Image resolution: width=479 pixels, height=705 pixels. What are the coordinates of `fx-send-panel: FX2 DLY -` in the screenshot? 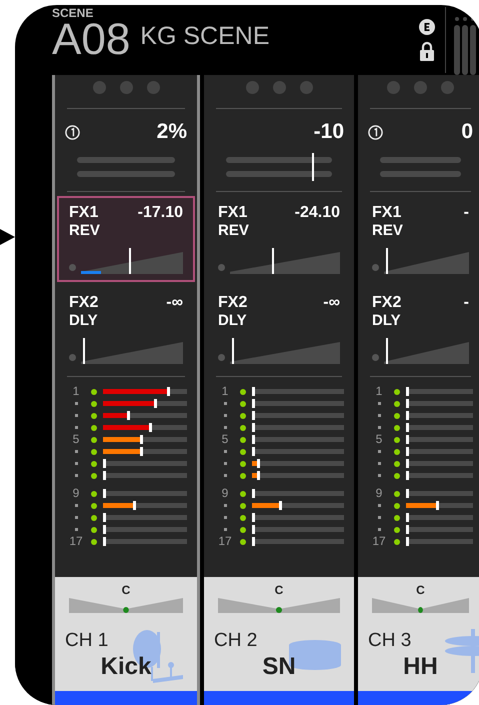 It's located at (419, 329).